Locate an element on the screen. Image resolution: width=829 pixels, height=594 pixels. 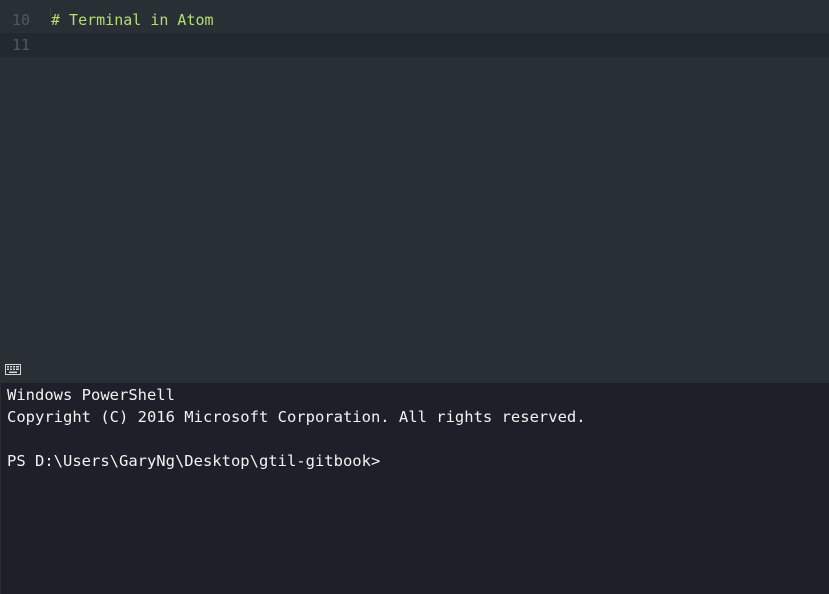
editor-line-10: 10 # Terminal in Atom is located at coordinates (414, 20).